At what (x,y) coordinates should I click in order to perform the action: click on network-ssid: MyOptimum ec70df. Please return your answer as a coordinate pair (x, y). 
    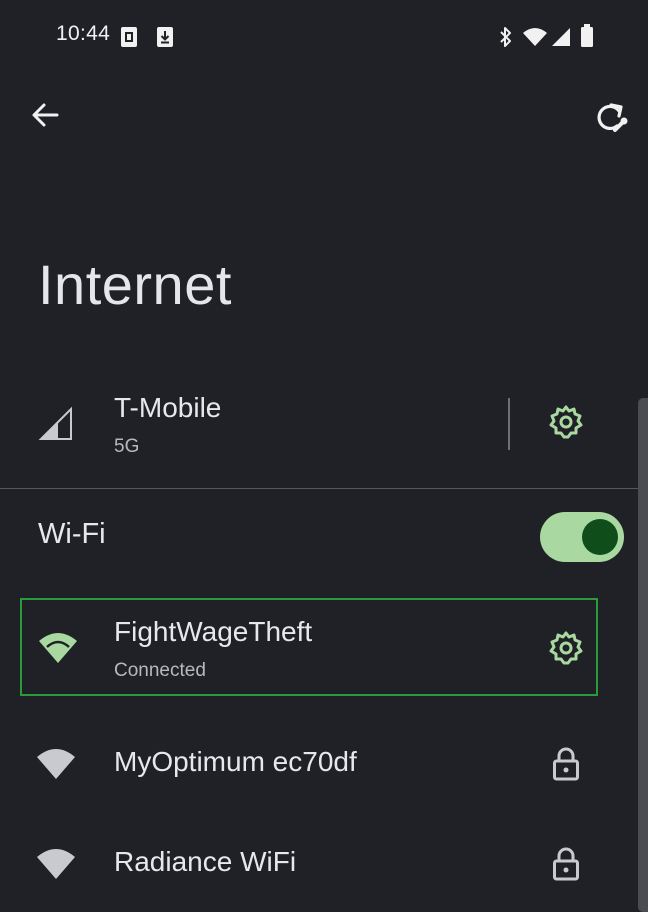
    Looking at the image, I should click on (235, 761).